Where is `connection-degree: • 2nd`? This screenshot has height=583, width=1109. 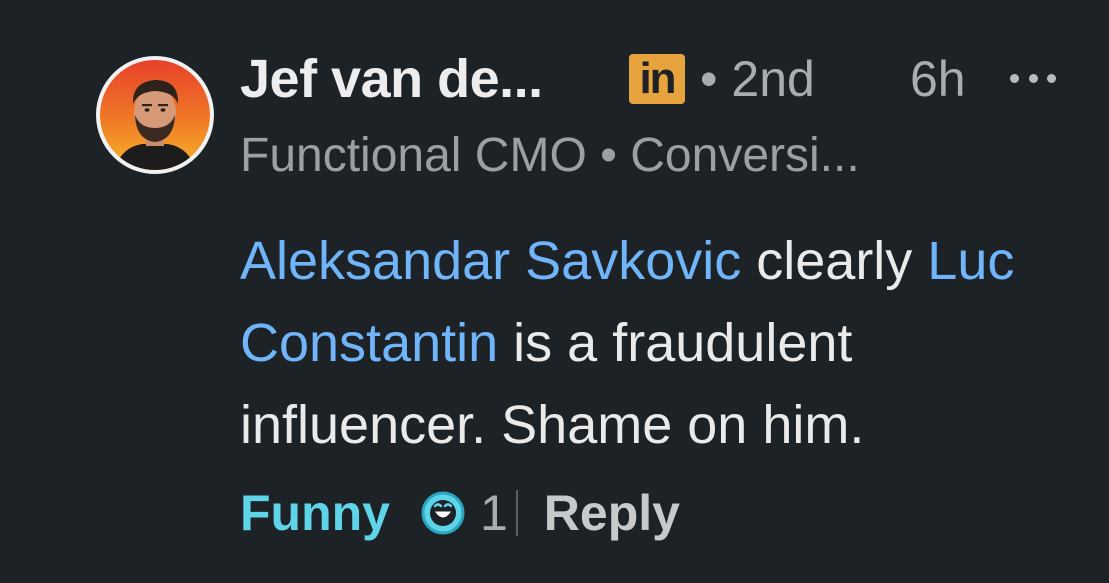
connection-degree: • 2nd is located at coordinates (757, 79).